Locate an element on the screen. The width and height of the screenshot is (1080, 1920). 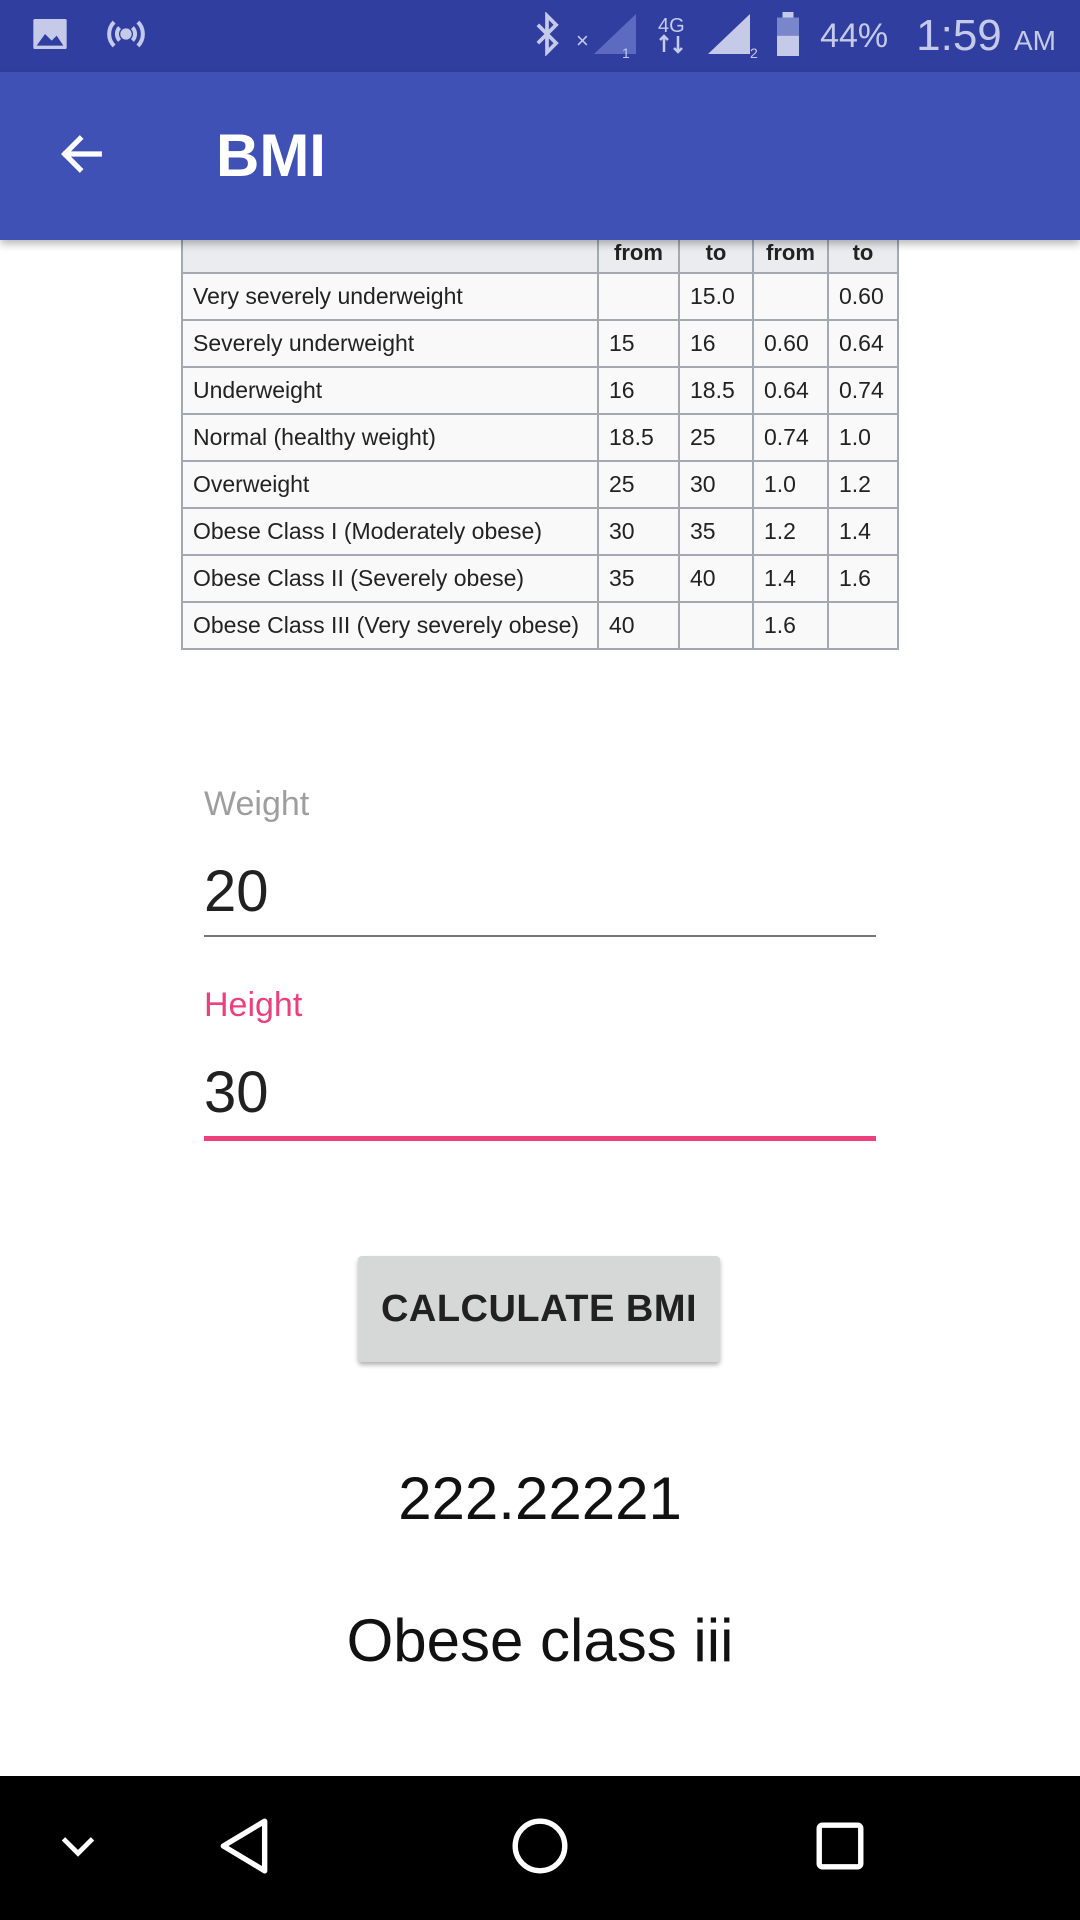
image-notification-icon is located at coordinates (50, 36).